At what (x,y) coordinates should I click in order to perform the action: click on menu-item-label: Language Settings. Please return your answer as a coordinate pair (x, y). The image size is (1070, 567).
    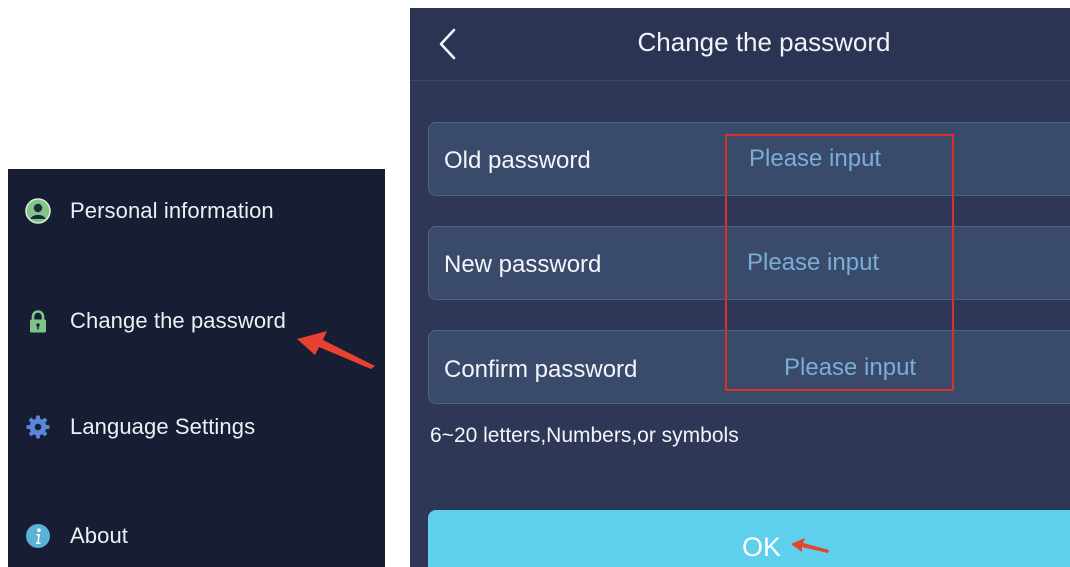
    Looking at the image, I should click on (163, 426).